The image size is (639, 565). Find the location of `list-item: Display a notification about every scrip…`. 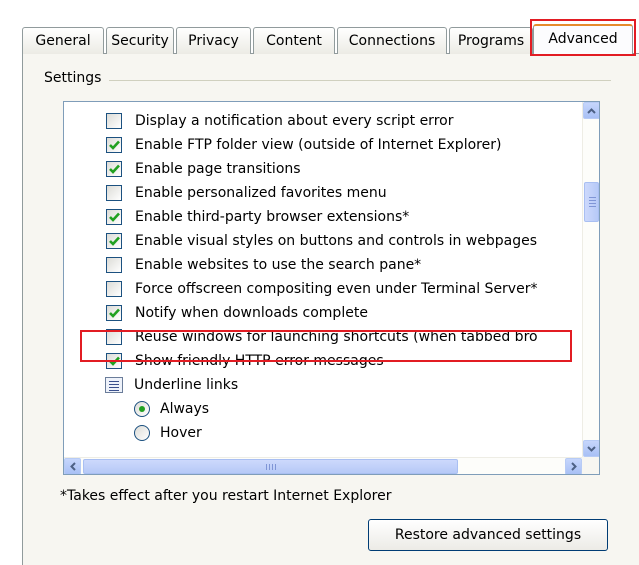

list-item: Display a notification about every scrip… is located at coordinates (279, 121).